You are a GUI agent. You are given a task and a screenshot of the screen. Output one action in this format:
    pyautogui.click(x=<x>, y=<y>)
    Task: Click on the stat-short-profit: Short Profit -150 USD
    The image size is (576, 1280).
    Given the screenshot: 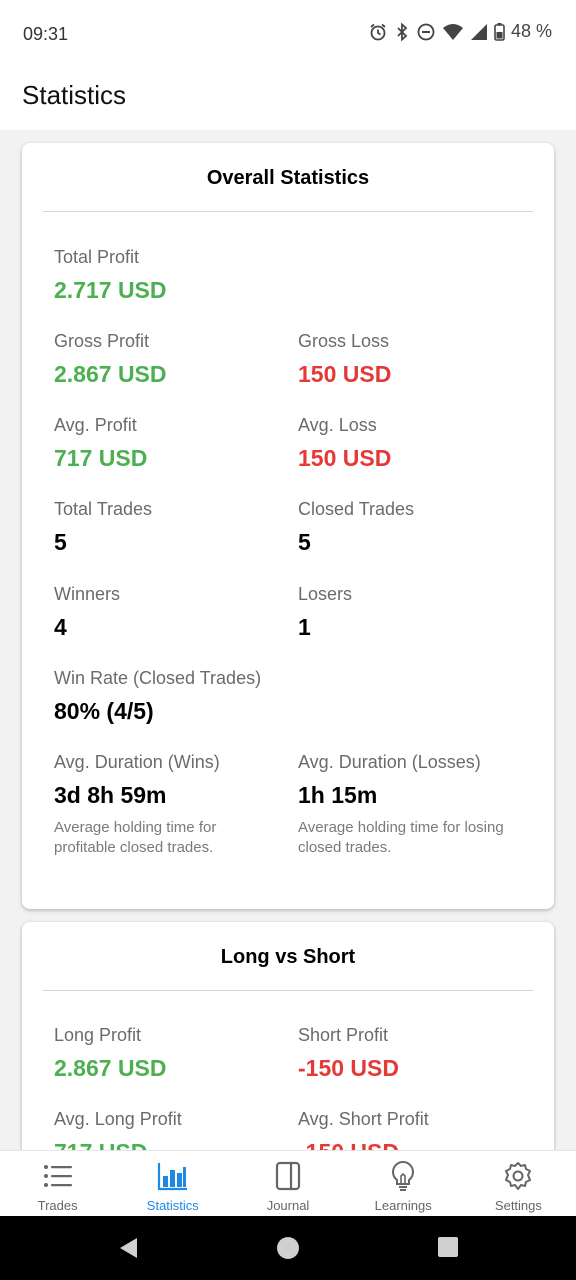 What is the action you would take?
    pyautogui.click(x=418, y=1053)
    